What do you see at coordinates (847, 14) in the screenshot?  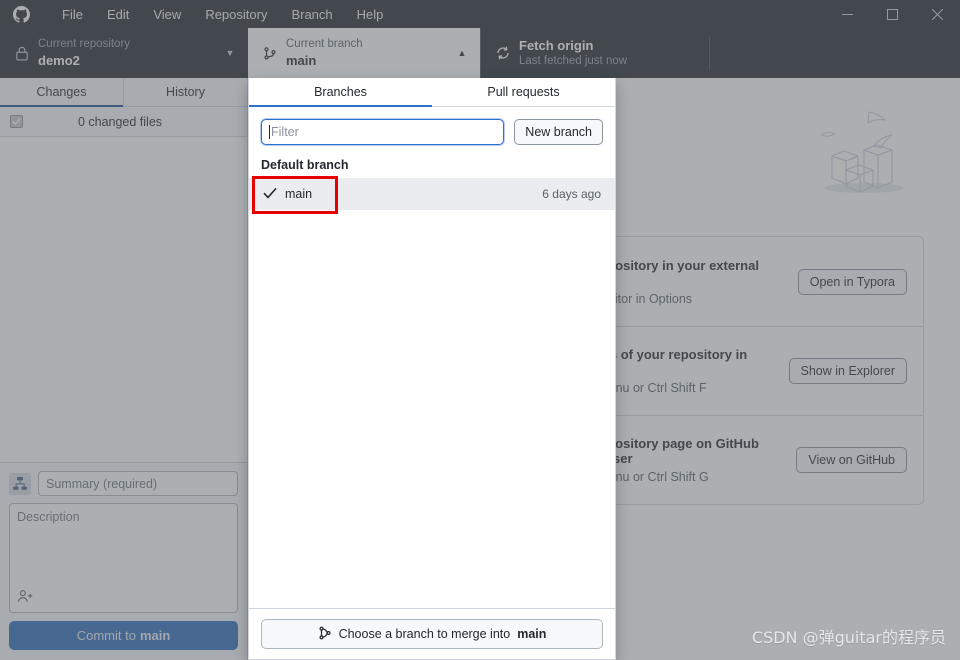 I see `minimize-button` at bounding box center [847, 14].